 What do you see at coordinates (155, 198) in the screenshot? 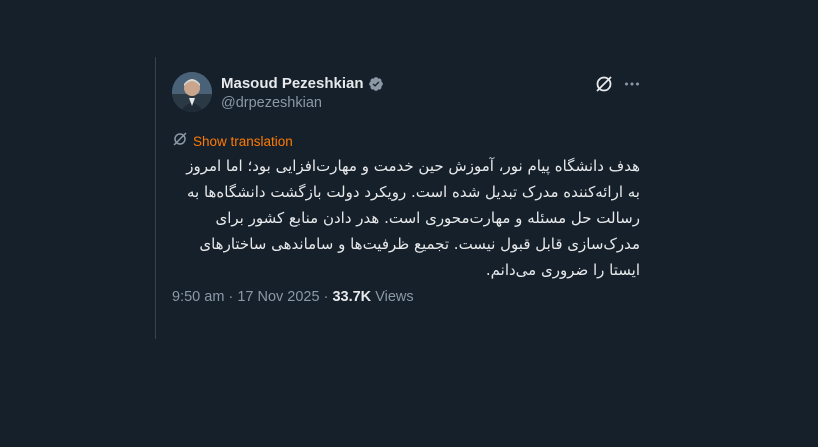
I see `thread-divider` at bounding box center [155, 198].